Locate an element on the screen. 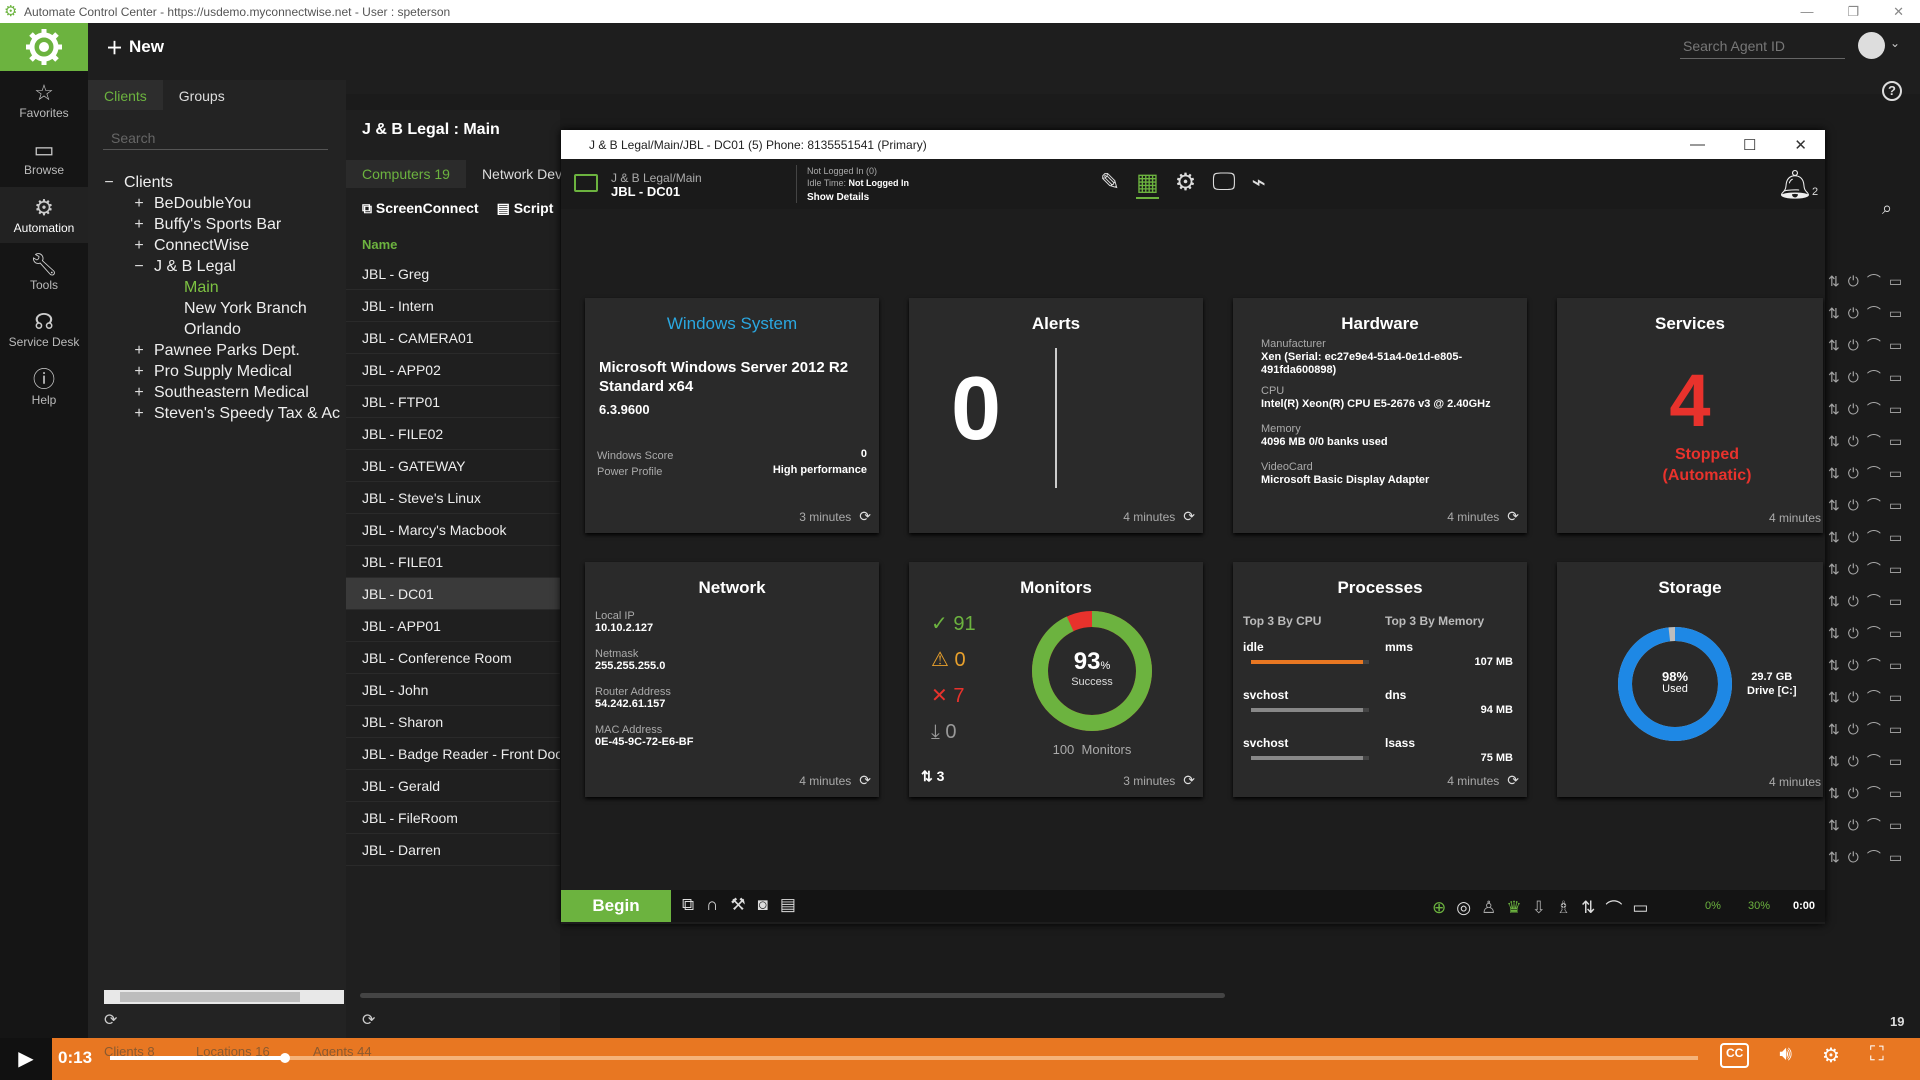 The image size is (1920, 1080). computer-row: JBL - Badge Reader - Front Door is located at coordinates (453, 754).